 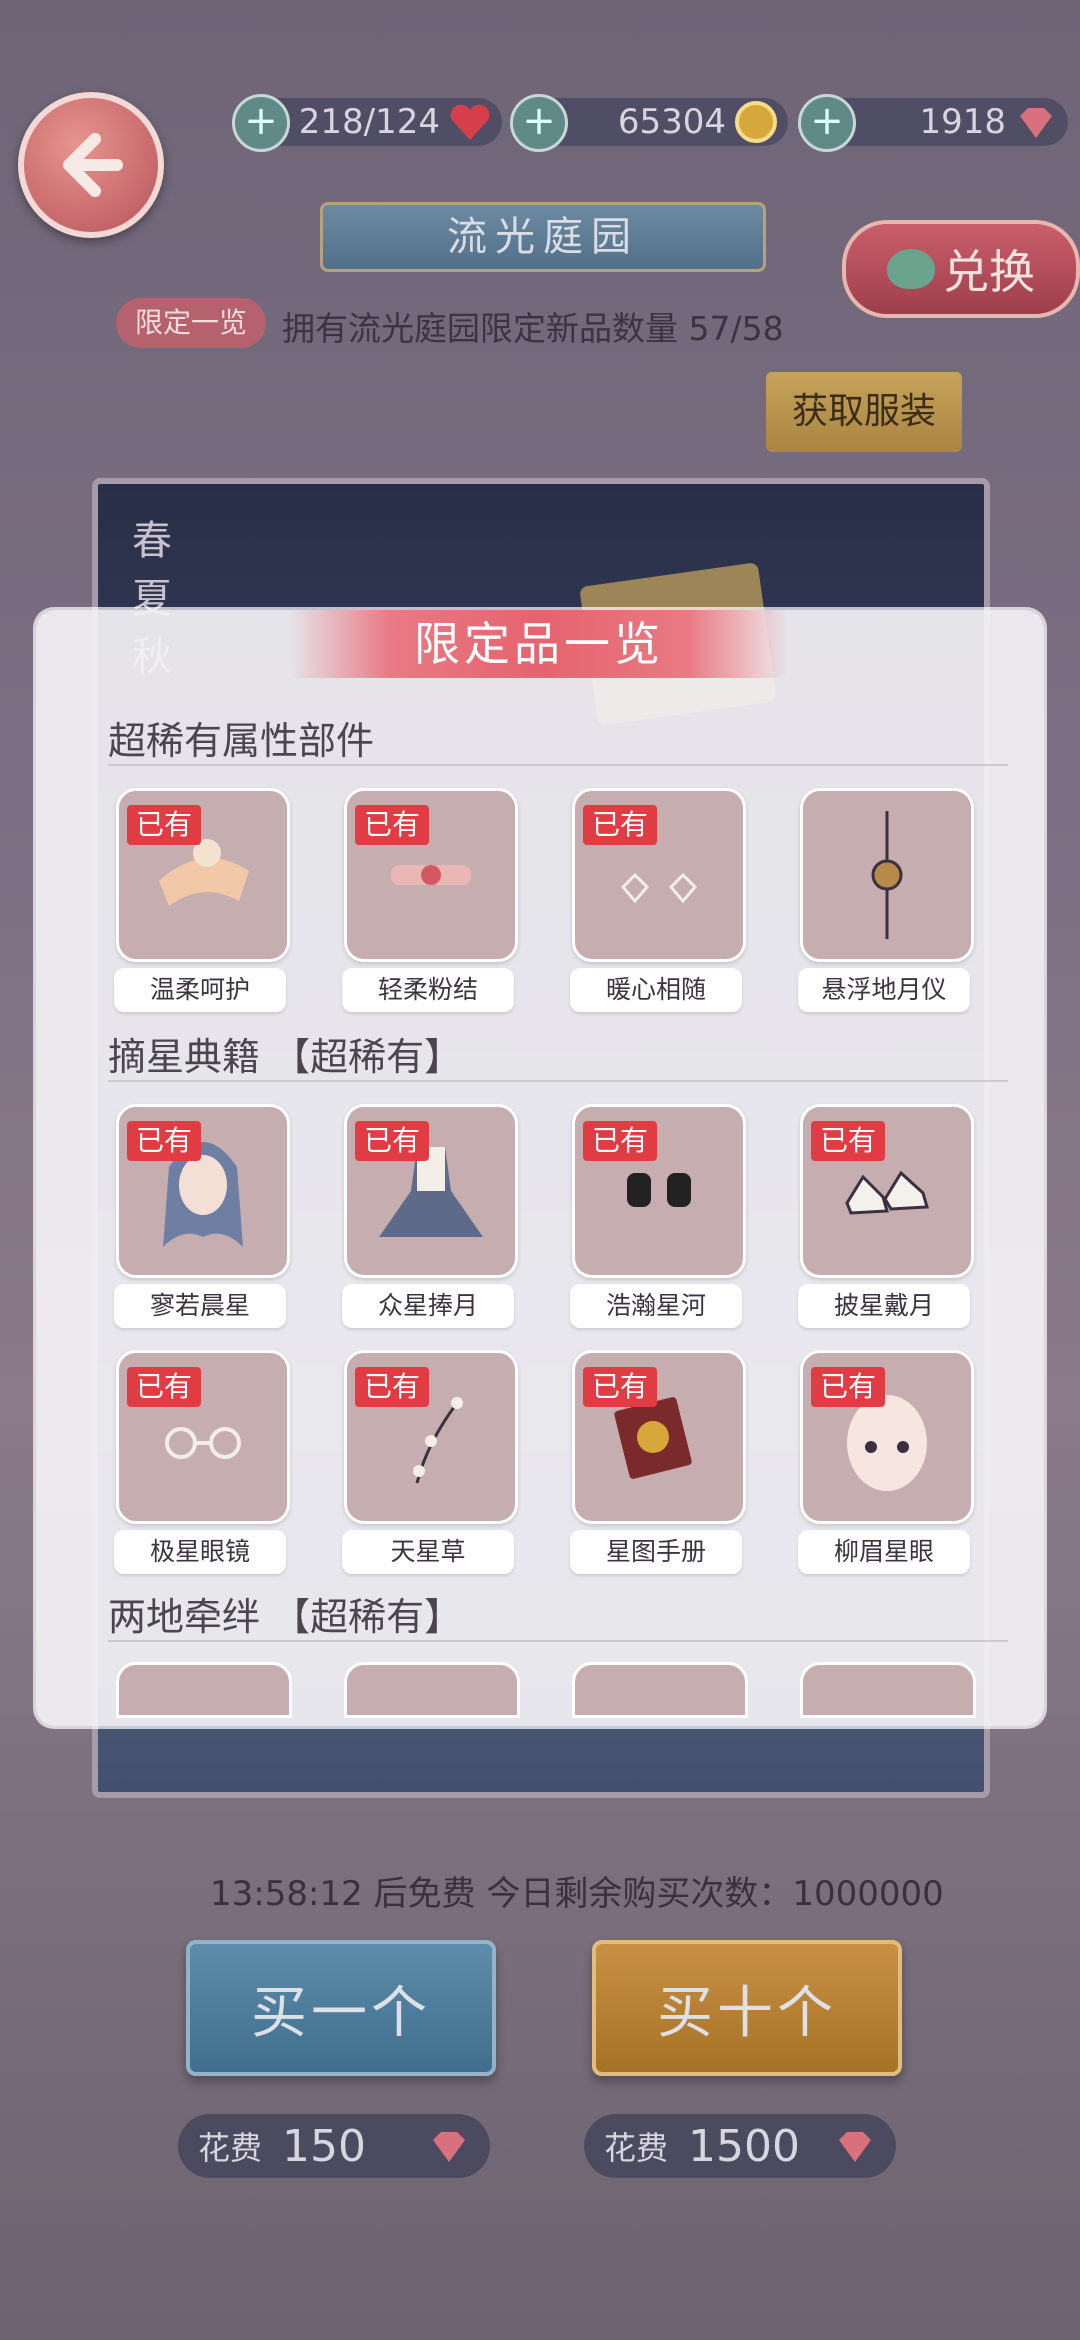 I want to click on item-card: 已有 披星戴月, so click(x=886, y=1216).